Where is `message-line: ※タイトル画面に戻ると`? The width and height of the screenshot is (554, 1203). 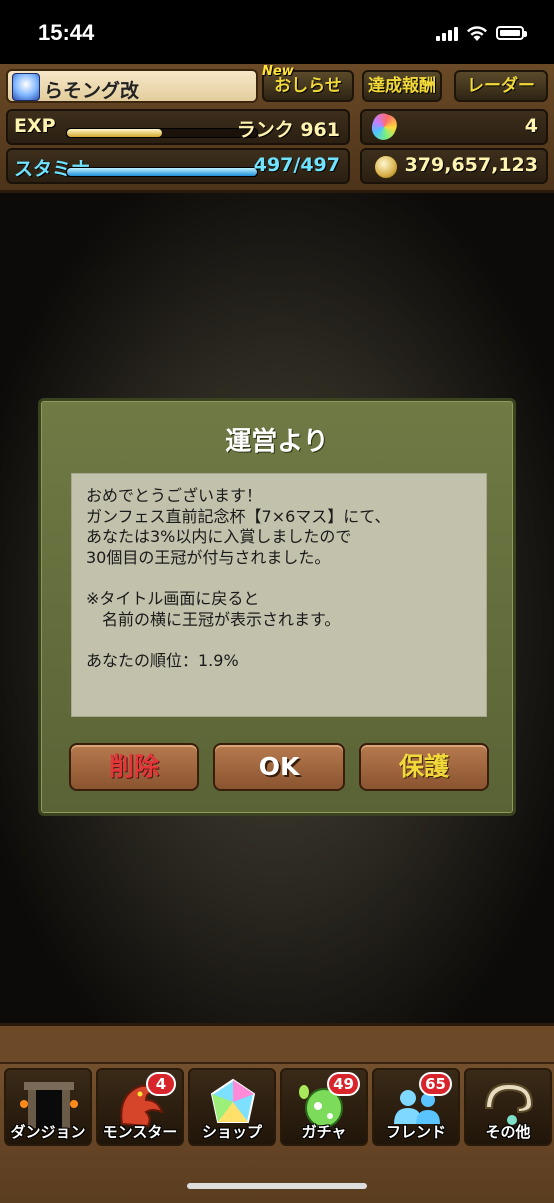 message-line: ※タイトル画面に戻ると is located at coordinates (173, 598).